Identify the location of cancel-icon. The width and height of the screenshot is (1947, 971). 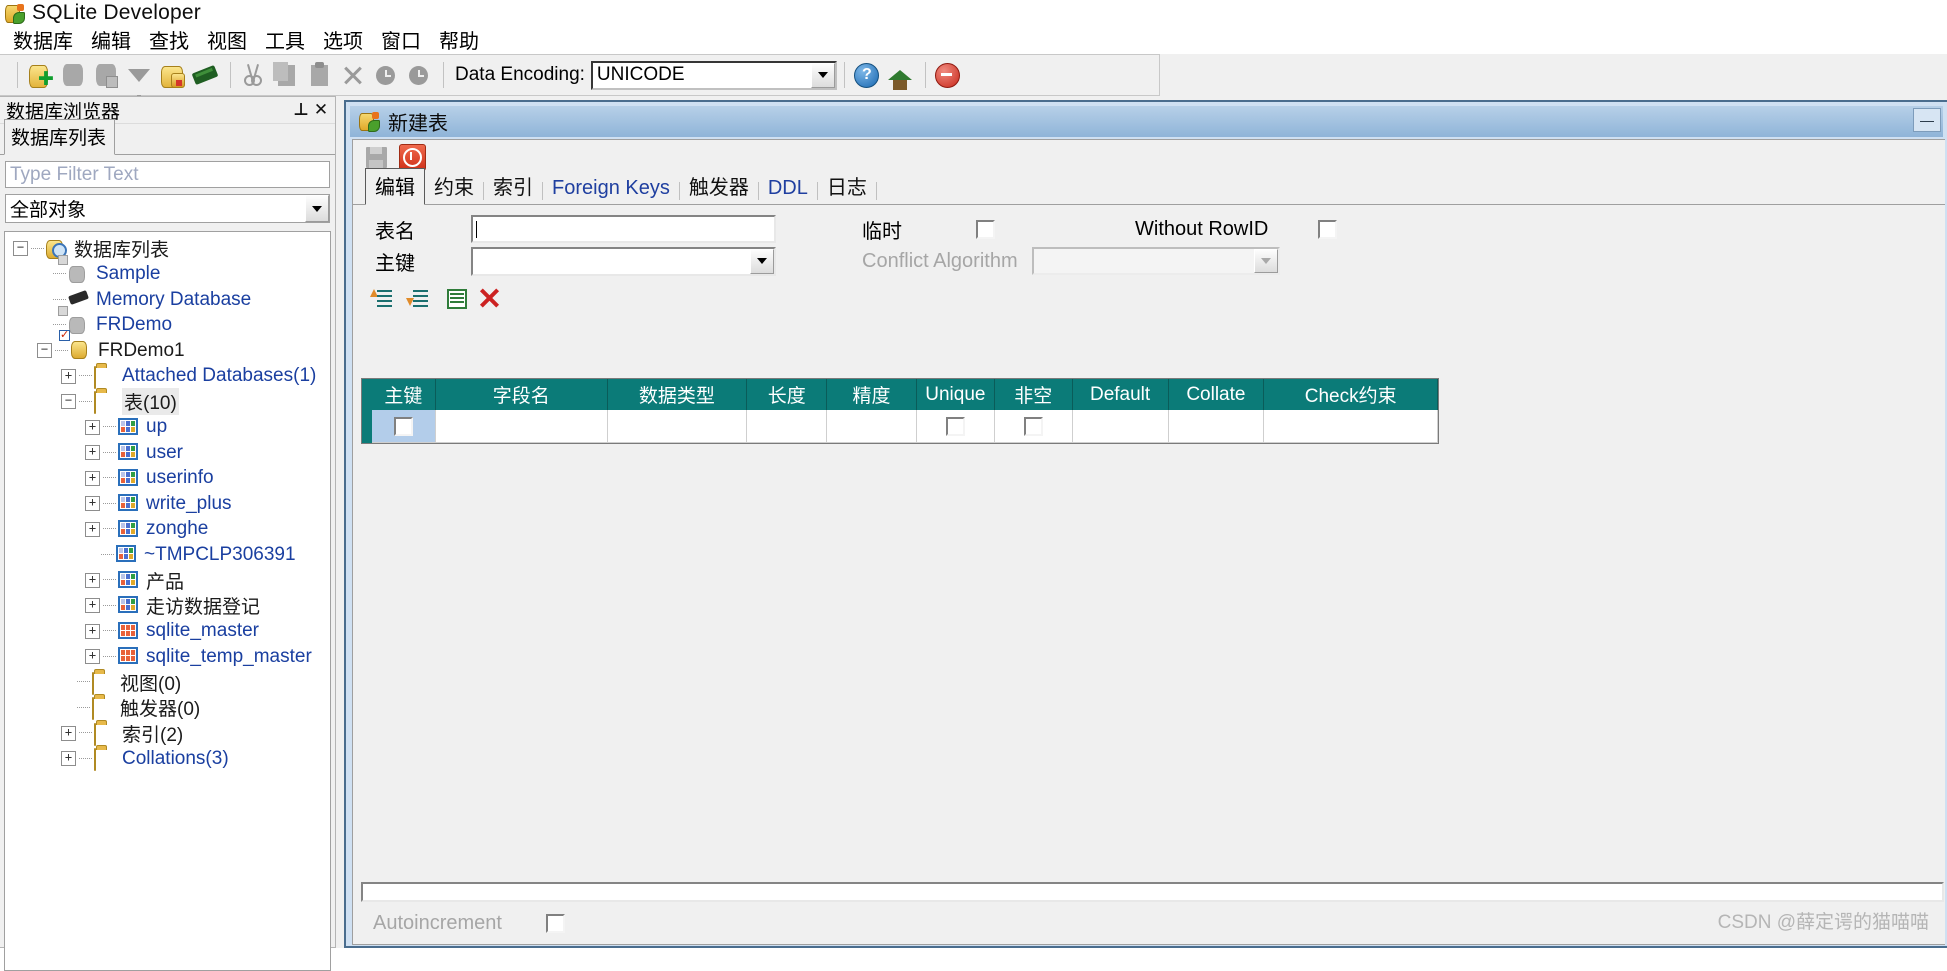
(412, 157).